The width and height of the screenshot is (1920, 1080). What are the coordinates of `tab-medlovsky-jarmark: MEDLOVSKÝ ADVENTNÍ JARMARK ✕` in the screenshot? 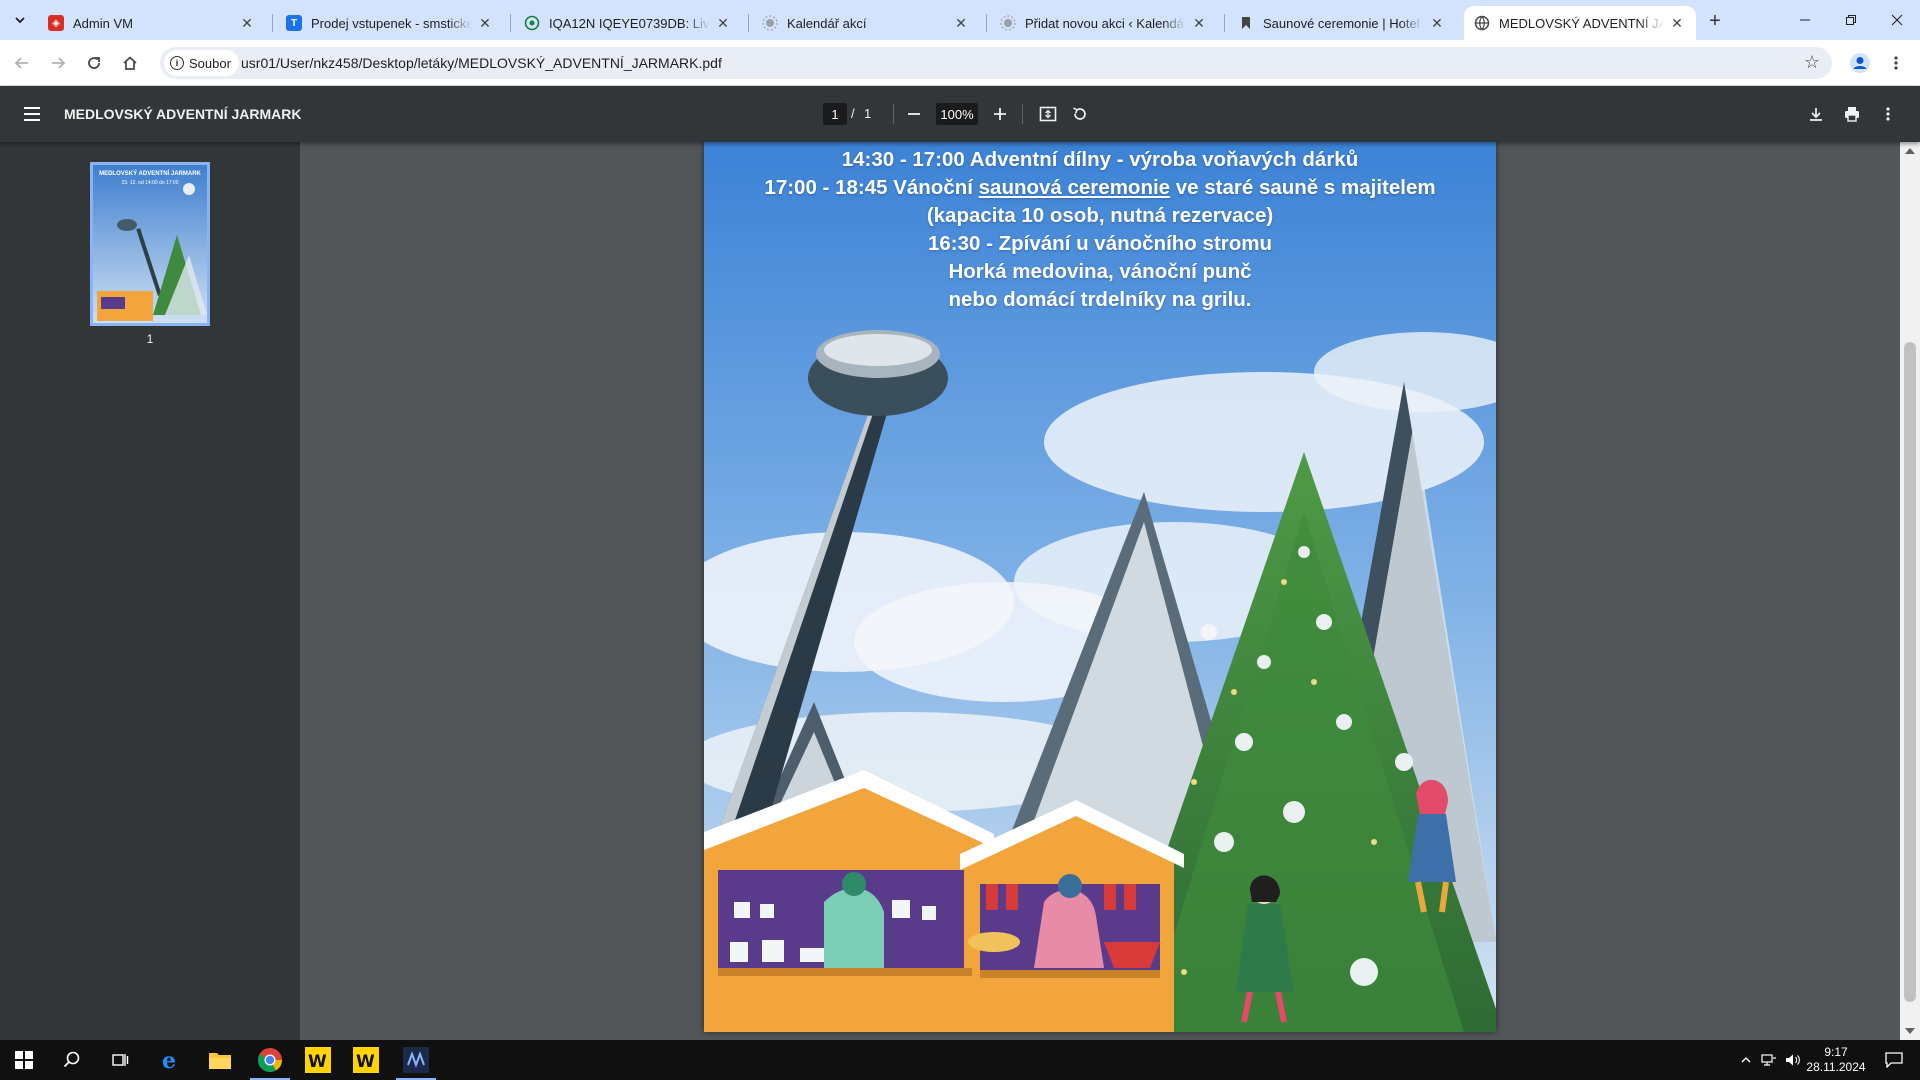 It's located at (1580, 23).